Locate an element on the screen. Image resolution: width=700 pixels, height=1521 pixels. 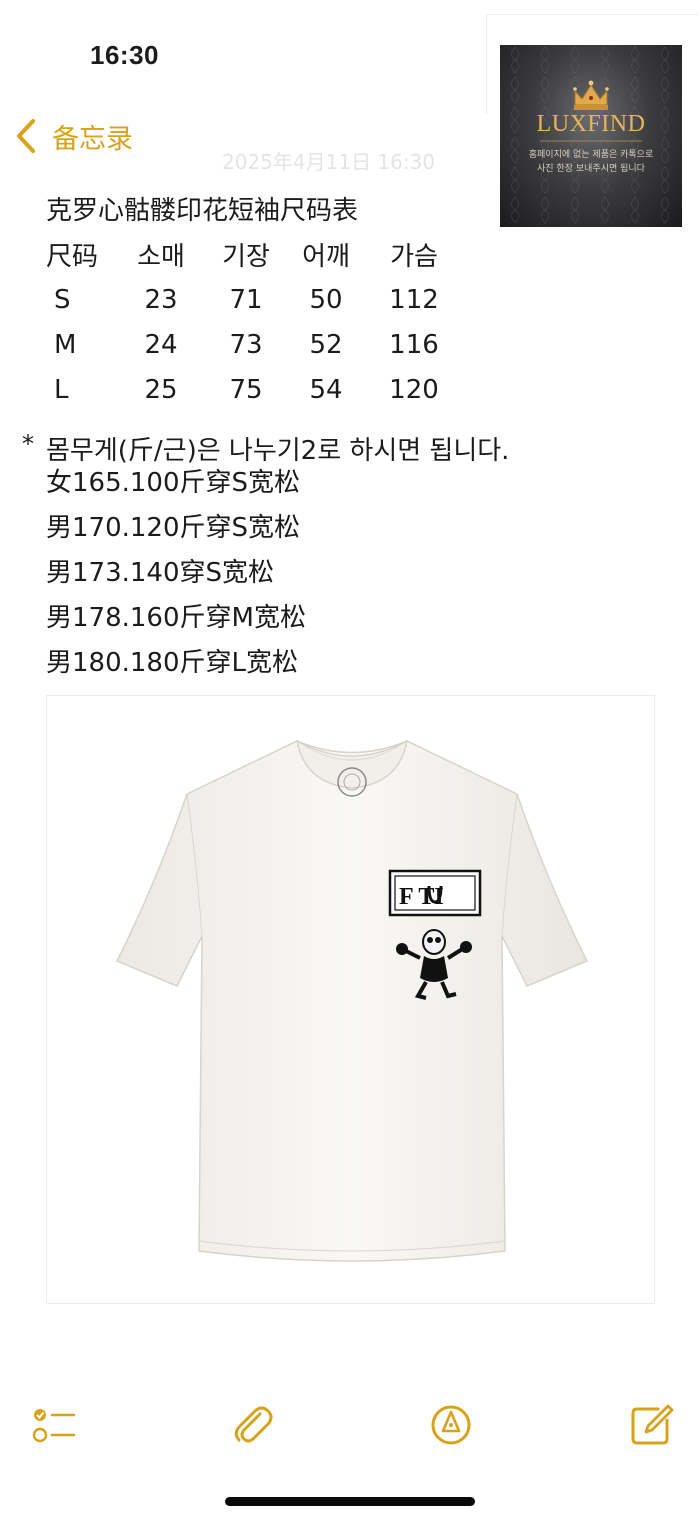
table-row: M 24 73 52 116 is located at coordinates (254, 344).